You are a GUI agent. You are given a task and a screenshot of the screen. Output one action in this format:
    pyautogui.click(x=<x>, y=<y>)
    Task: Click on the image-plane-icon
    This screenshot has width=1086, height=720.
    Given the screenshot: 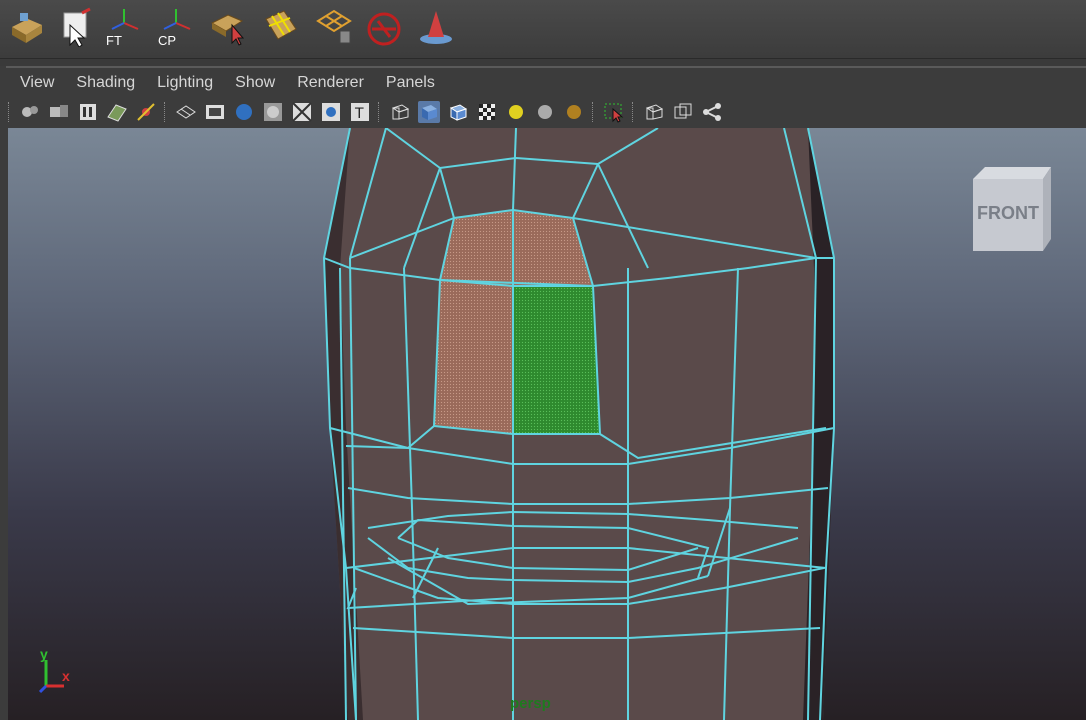 What is the action you would take?
    pyautogui.click(x=117, y=112)
    